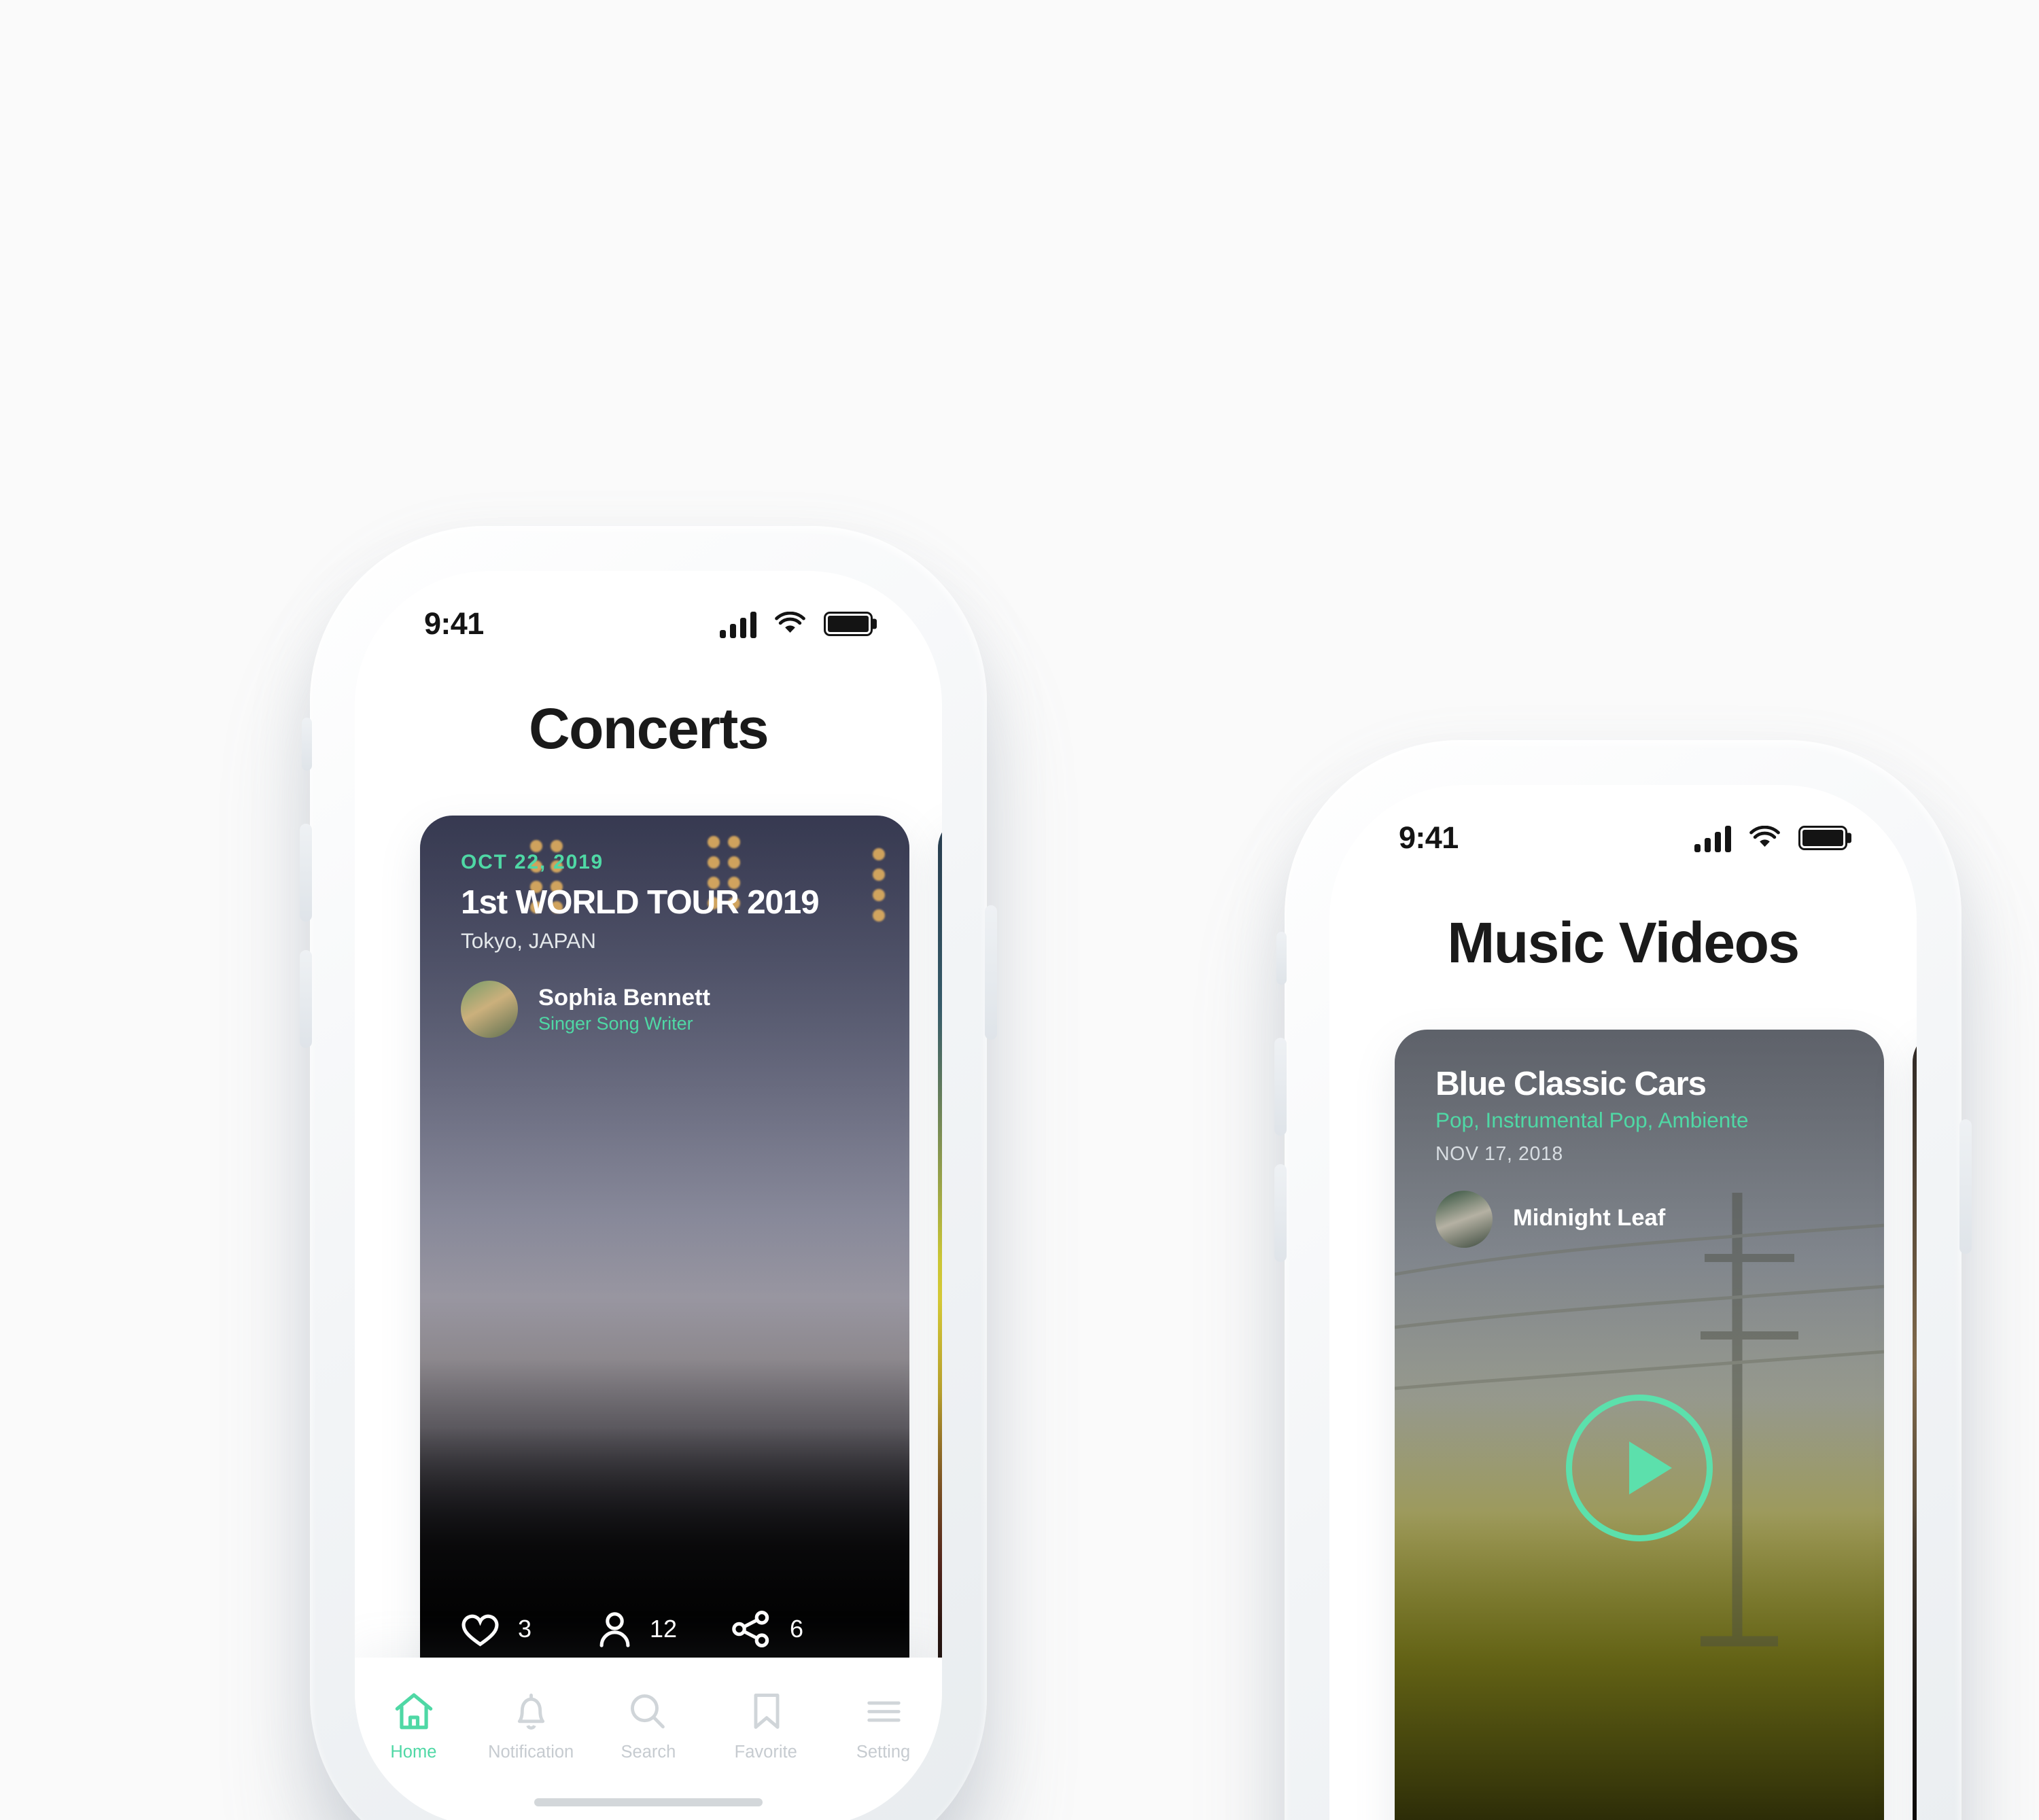 The width and height of the screenshot is (2039, 1820). I want to click on phone1-volume-up, so click(306, 873).